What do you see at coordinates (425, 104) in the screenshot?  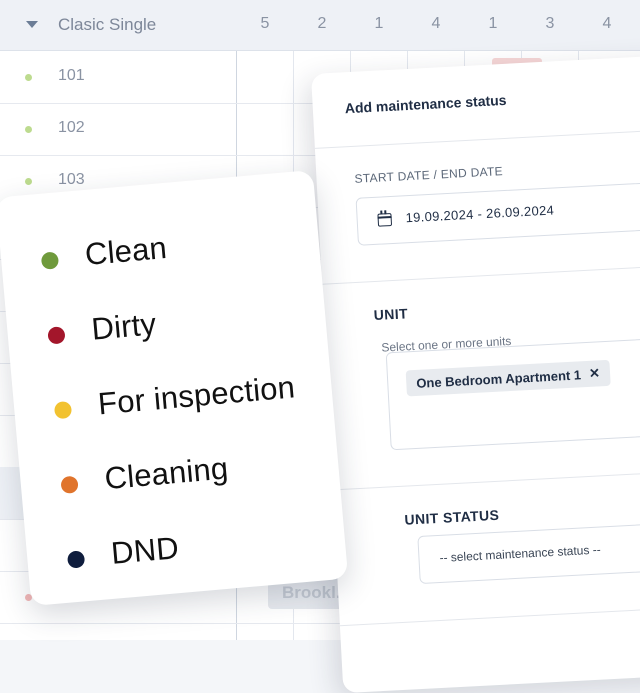 I see `panel-title: Add maintenance status` at bounding box center [425, 104].